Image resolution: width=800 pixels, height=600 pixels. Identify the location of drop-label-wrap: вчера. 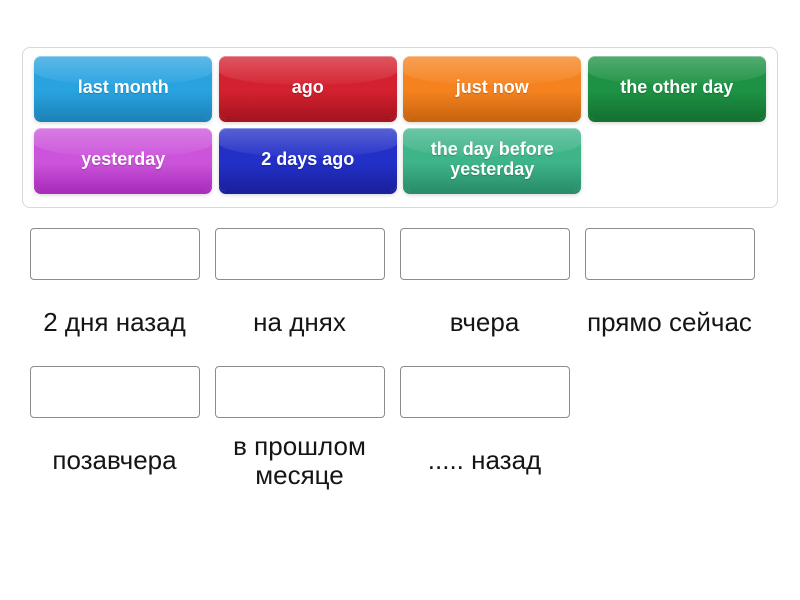
(484, 323).